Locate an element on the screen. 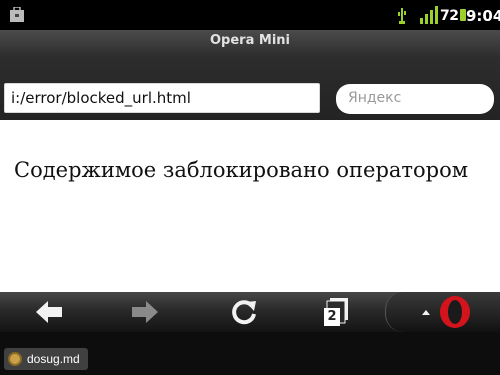 The image size is (500, 375). watermark: dosug.md is located at coordinates (46, 359).